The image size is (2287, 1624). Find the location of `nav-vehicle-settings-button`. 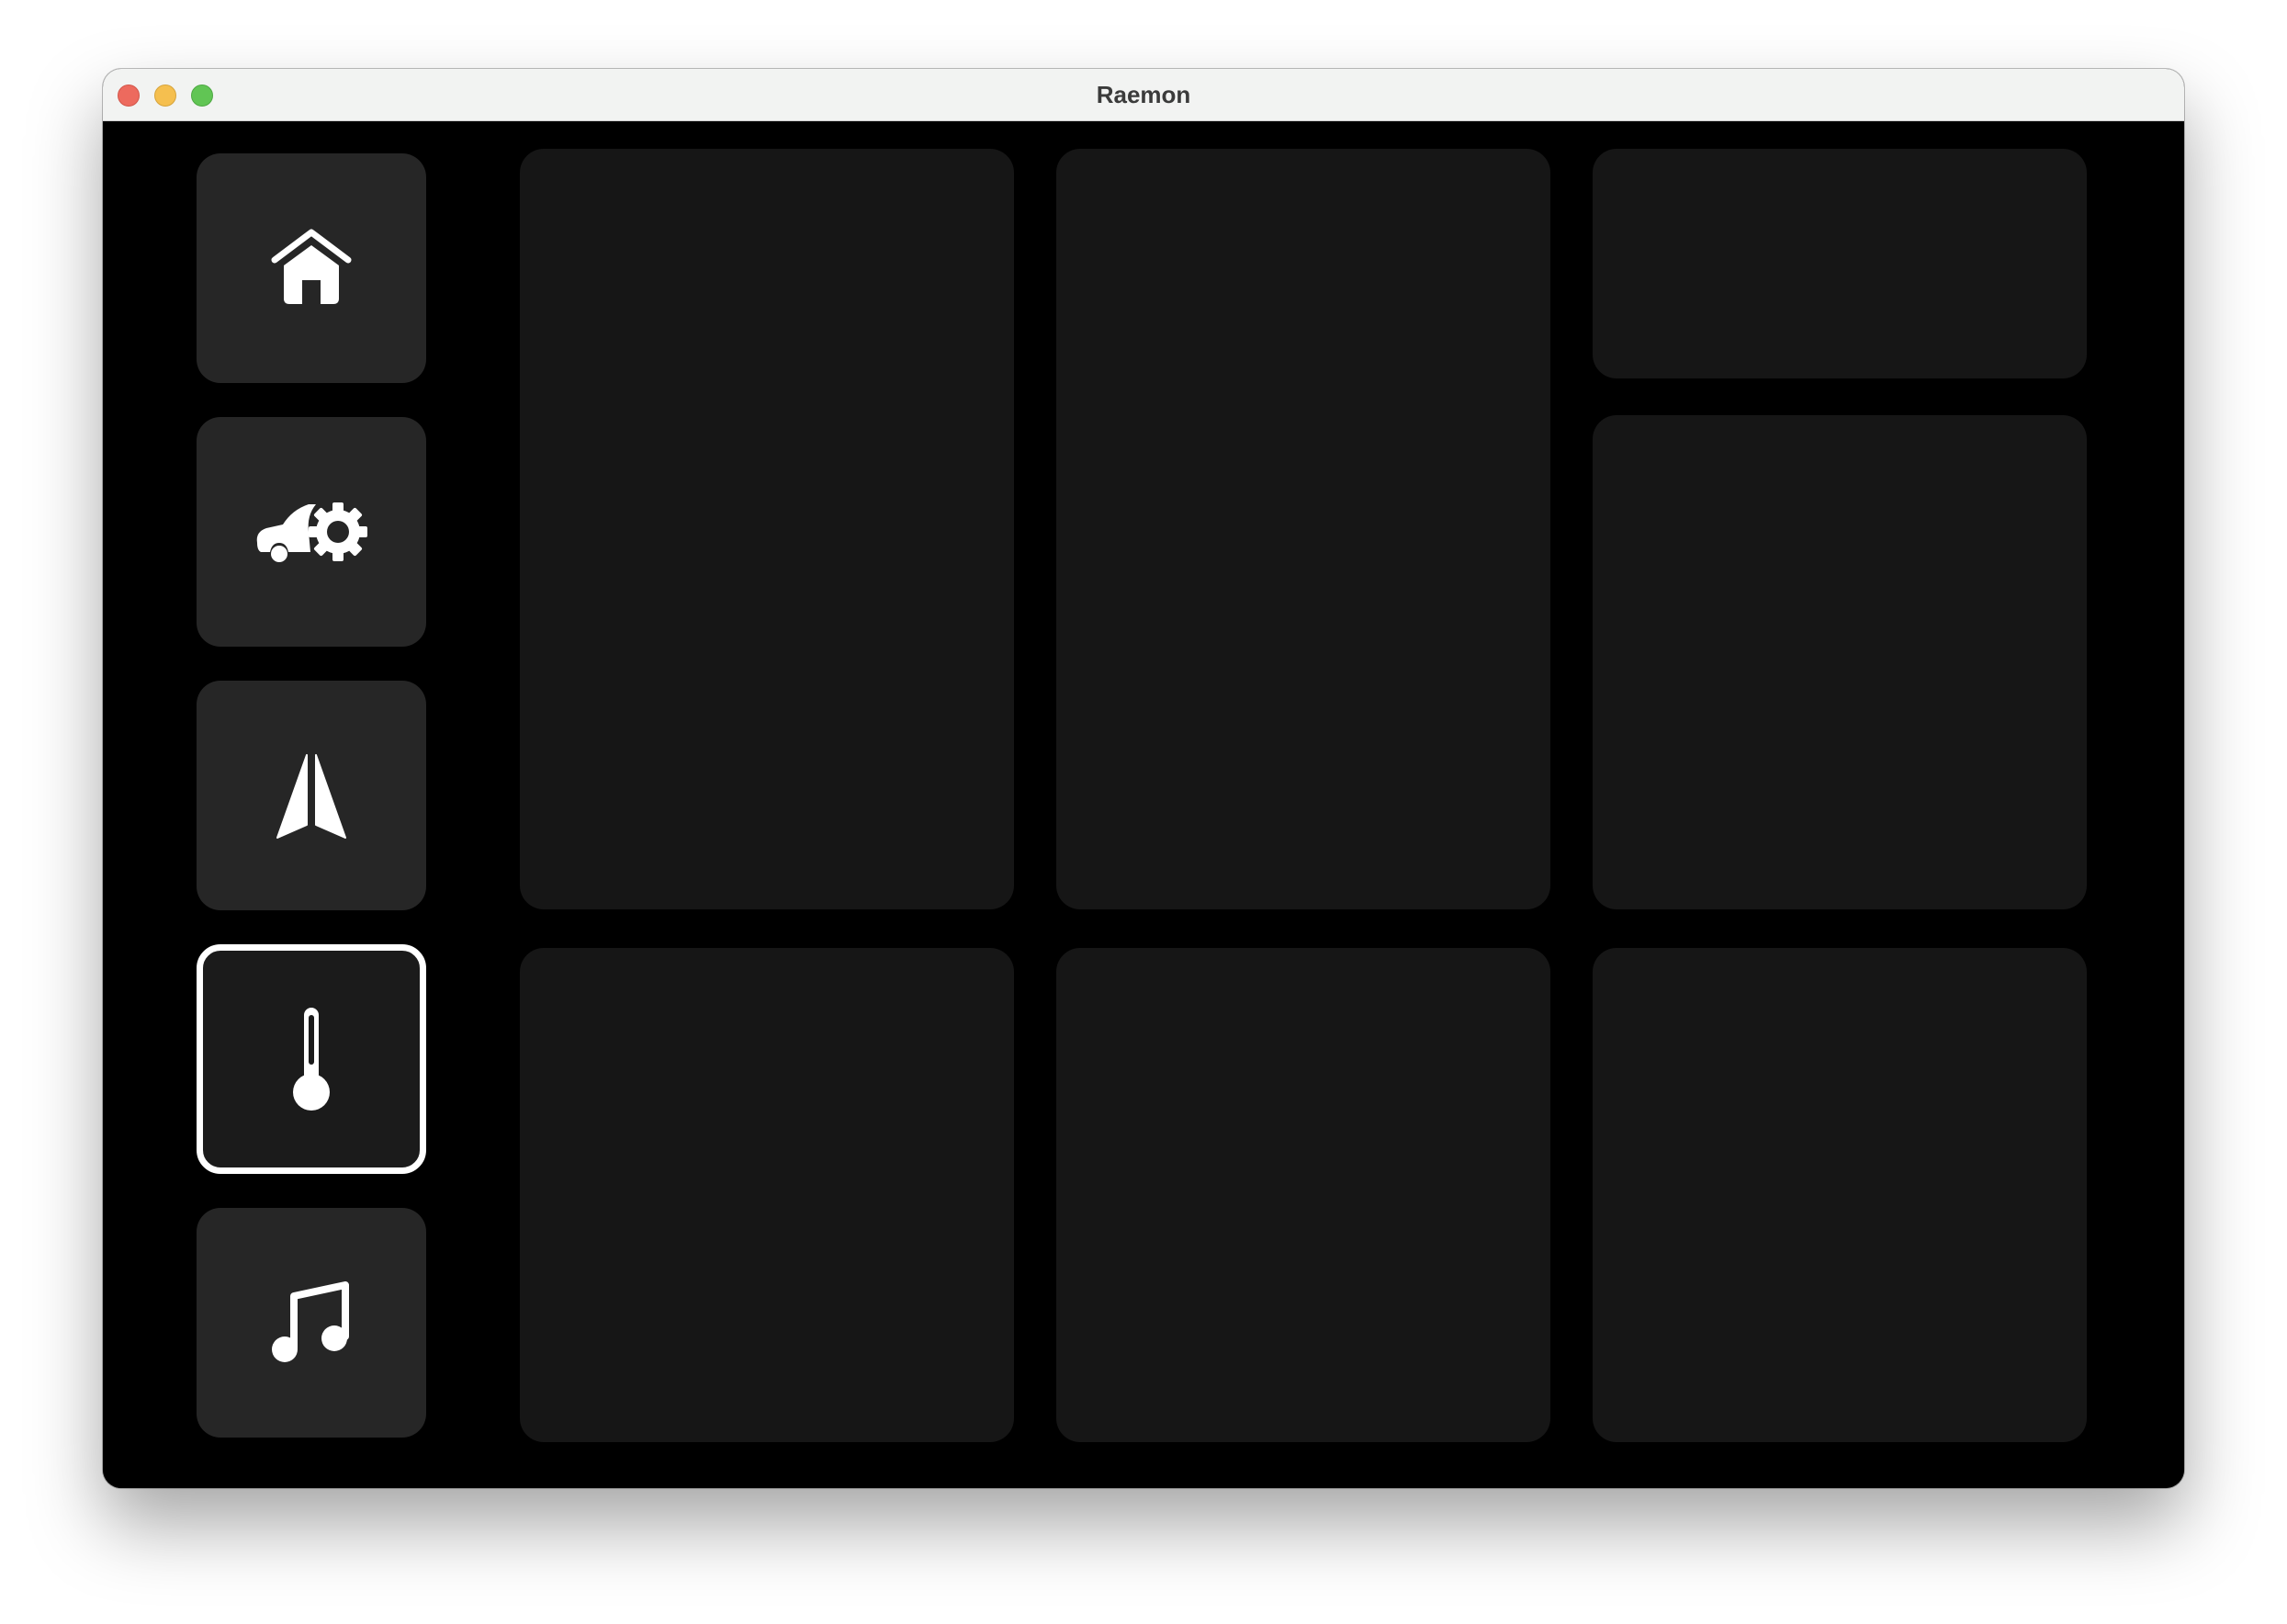

nav-vehicle-settings-button is located at coordinates (311, 532).